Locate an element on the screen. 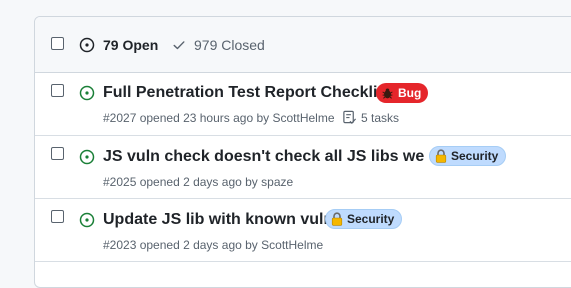 The width and height of the screenshot is (571, 288). label-text: Bug is located at coordinates (410, 93).